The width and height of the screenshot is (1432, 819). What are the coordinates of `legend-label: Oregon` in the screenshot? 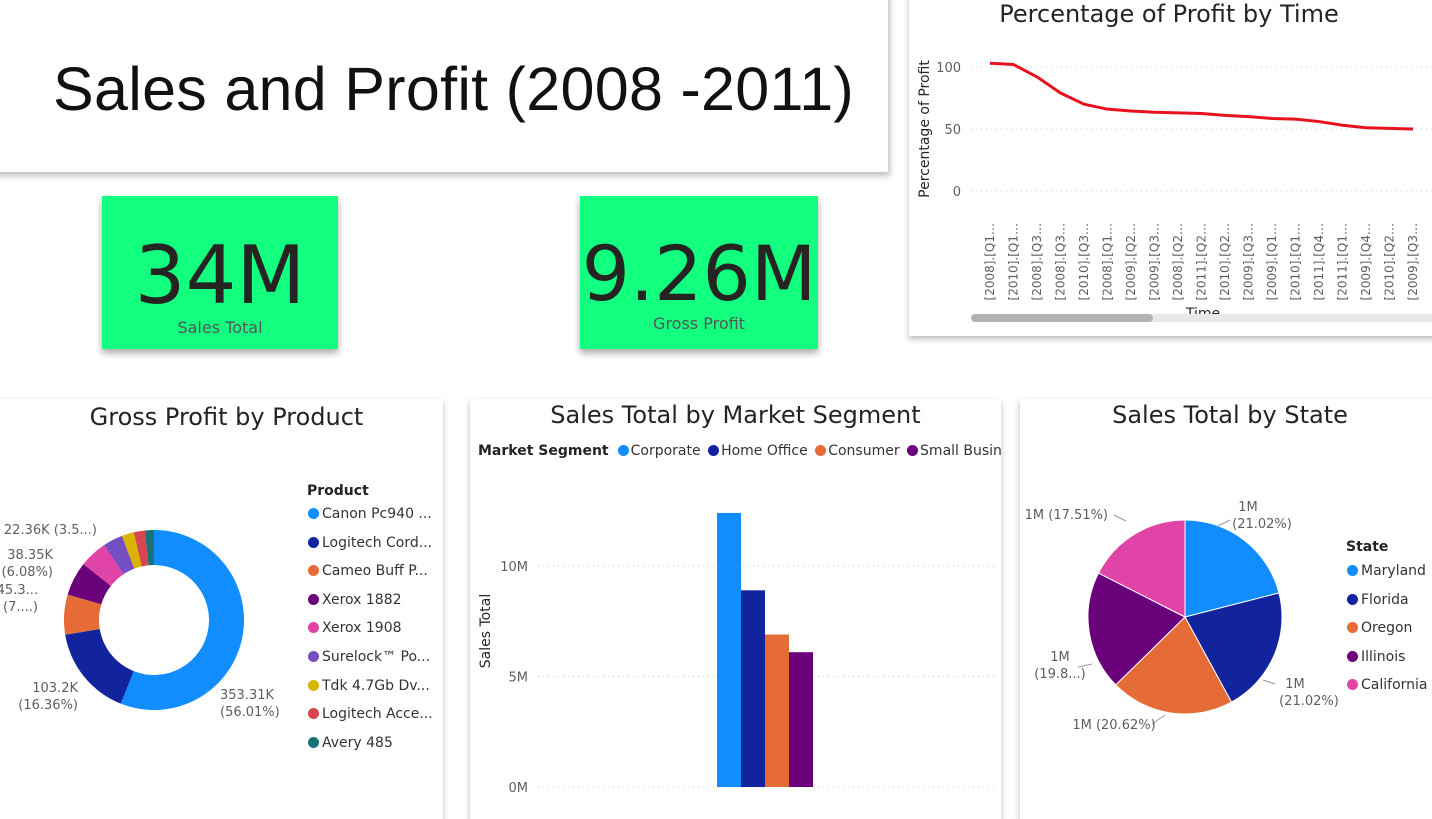 It's located at (1387, 628).